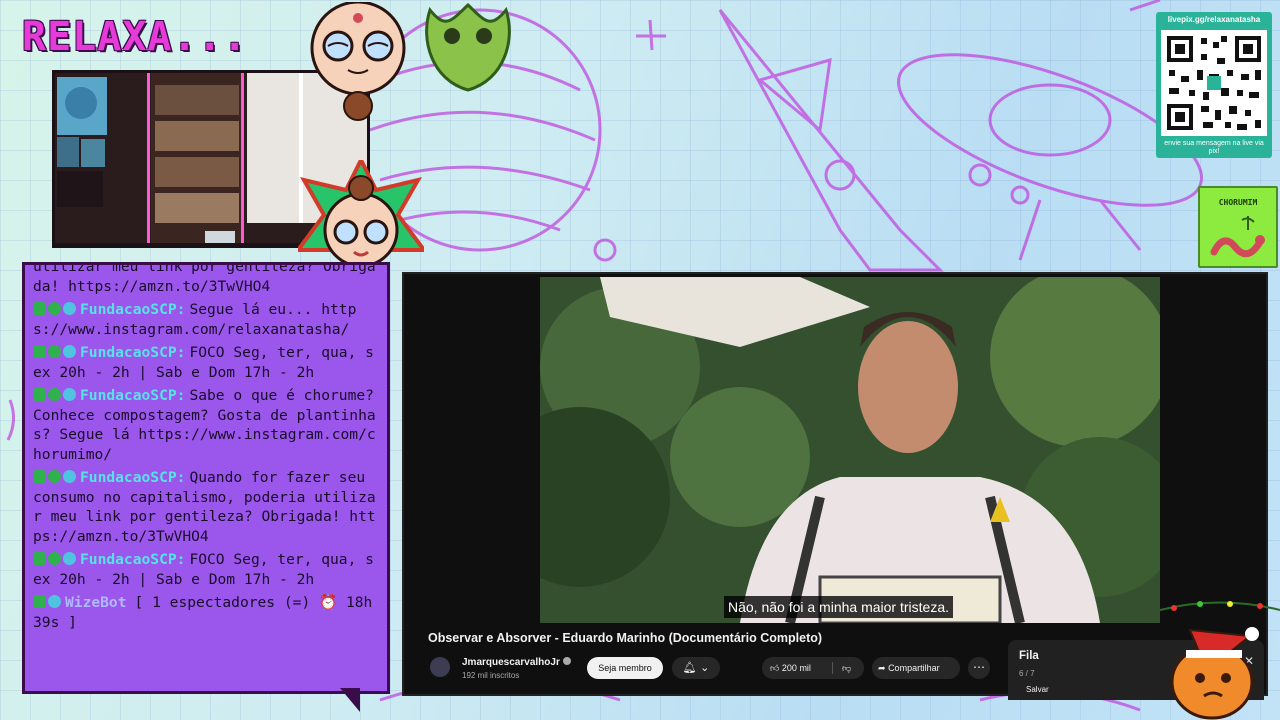 This screenshot has height=720, width=1280. Describe the element at coordinates (689, 667) in the screenshot. I see `bell-icon: 🔔︎` at that location.